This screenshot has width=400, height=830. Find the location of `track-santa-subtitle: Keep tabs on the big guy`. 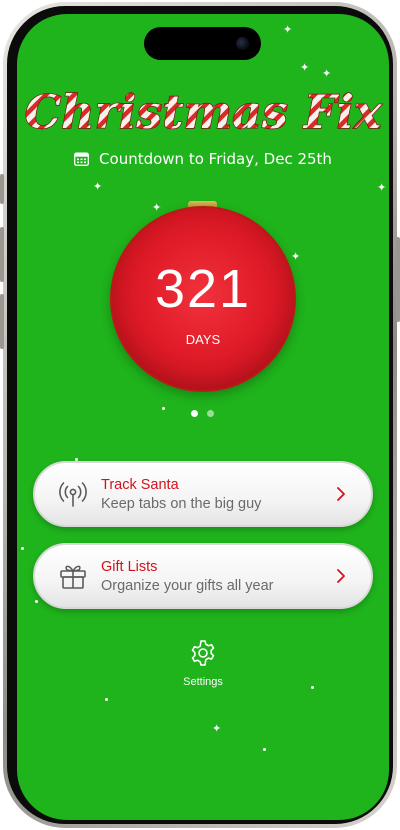

track-santa-subtitle: Keep tabs on the big guy is located at coordinates (181, 503).